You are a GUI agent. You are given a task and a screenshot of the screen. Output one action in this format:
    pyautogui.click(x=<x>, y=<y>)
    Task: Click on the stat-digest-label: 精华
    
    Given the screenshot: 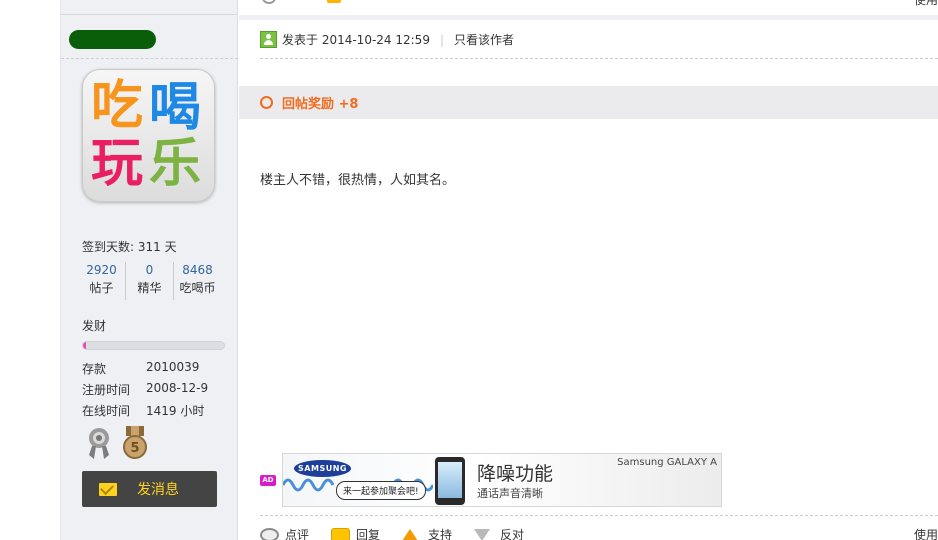 What is the action you would take?
    pyautogui.click(x=149, y=288)
    